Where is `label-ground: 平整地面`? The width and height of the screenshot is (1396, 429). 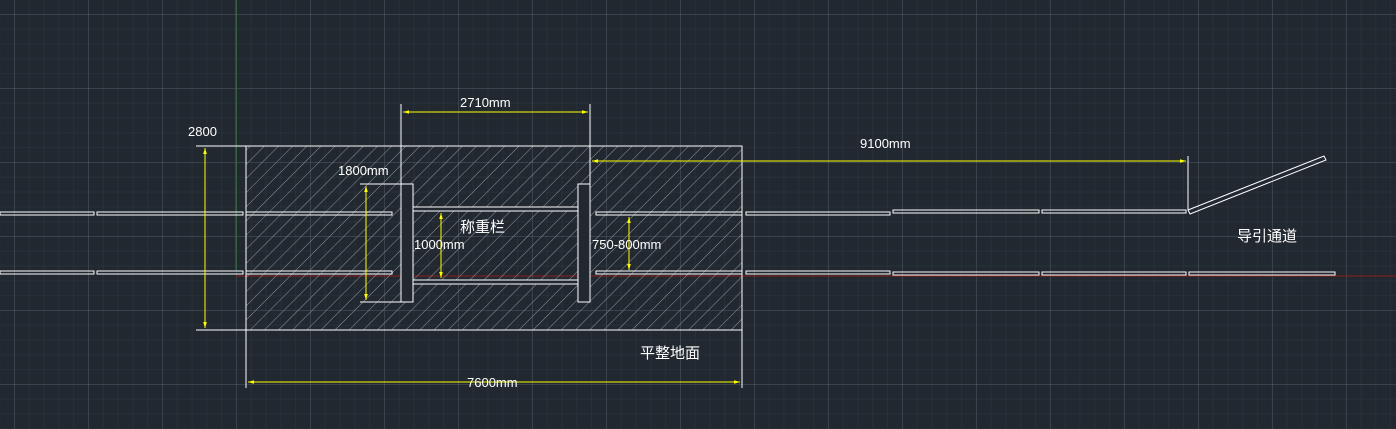
label-ground: 平整地面 is located at coordinates (670, 353).